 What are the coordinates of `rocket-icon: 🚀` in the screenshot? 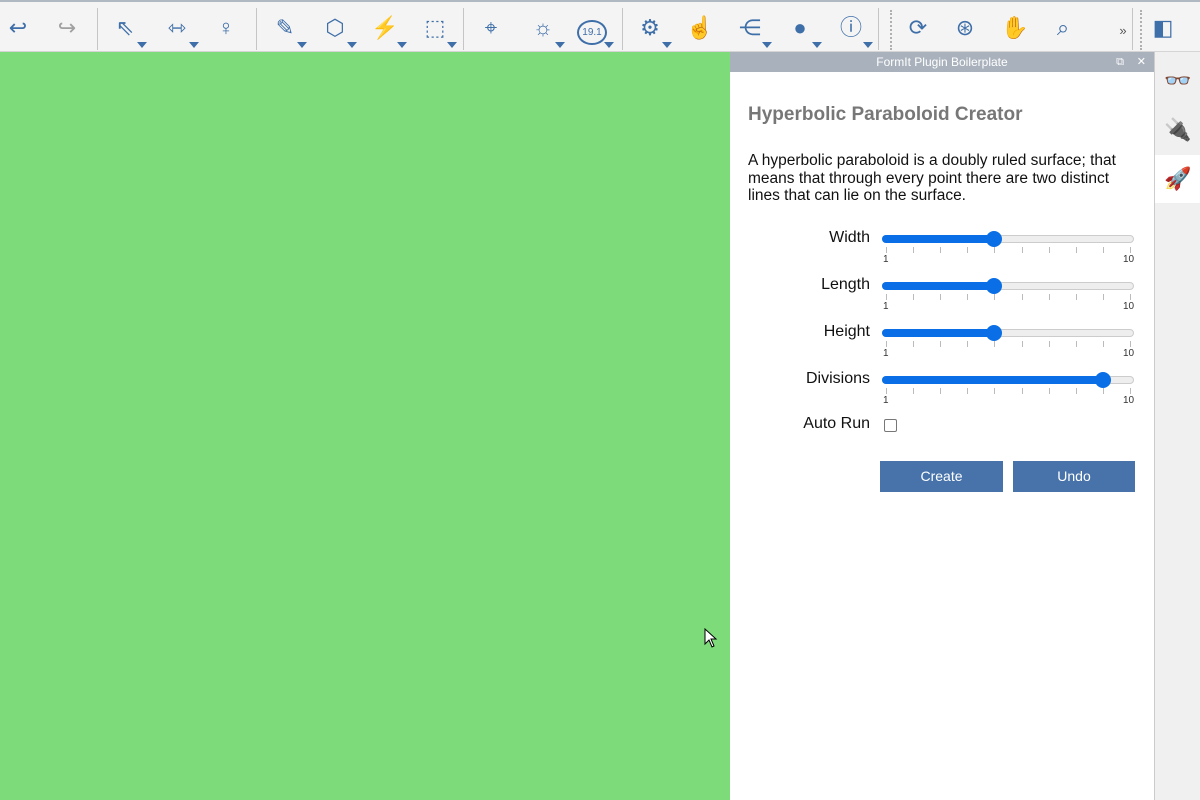 It's located at (1177, 179).